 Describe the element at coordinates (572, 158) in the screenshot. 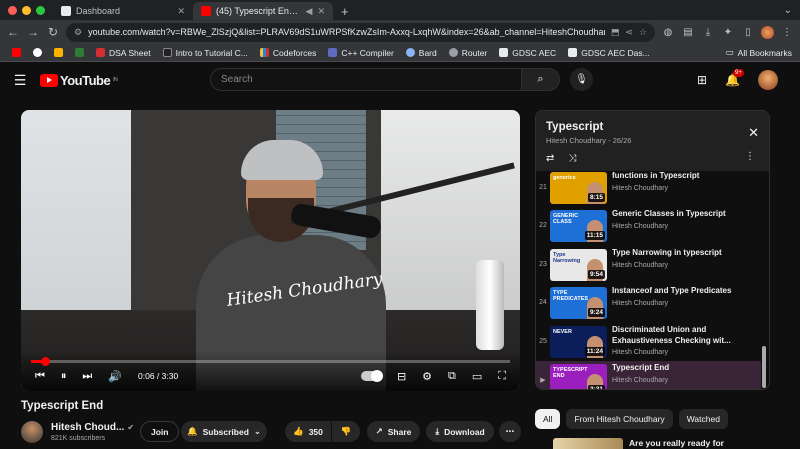

I see `shuffle-icon: ⤨` at that location.